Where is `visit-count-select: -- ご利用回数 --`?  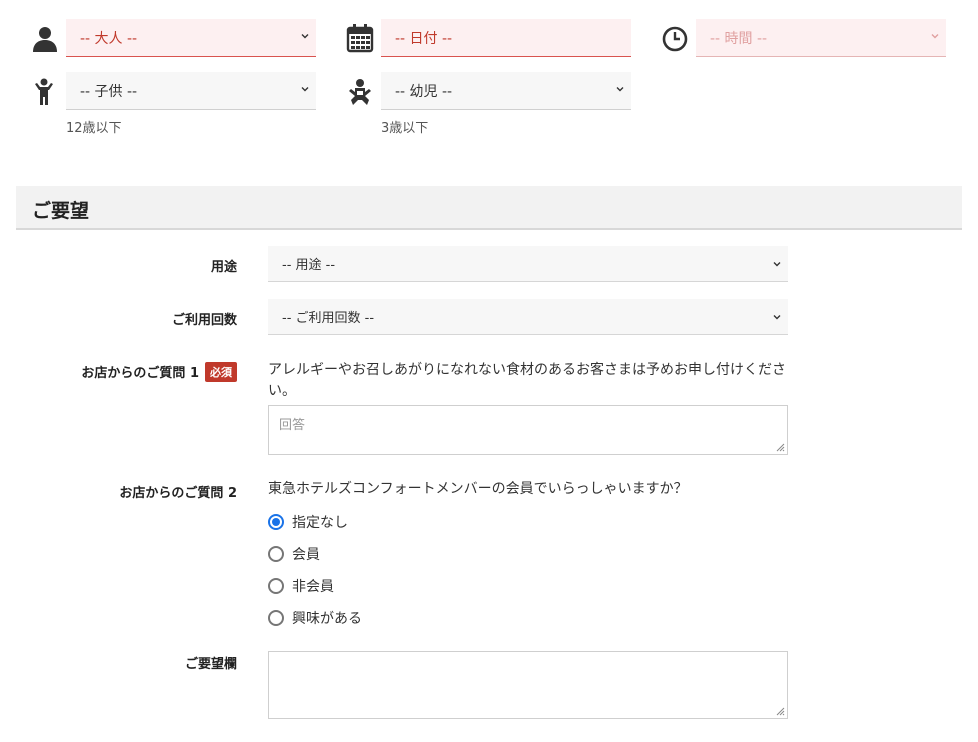
visit-count-select: -- ご利用回数 -- is located at coordinates (528, 317).